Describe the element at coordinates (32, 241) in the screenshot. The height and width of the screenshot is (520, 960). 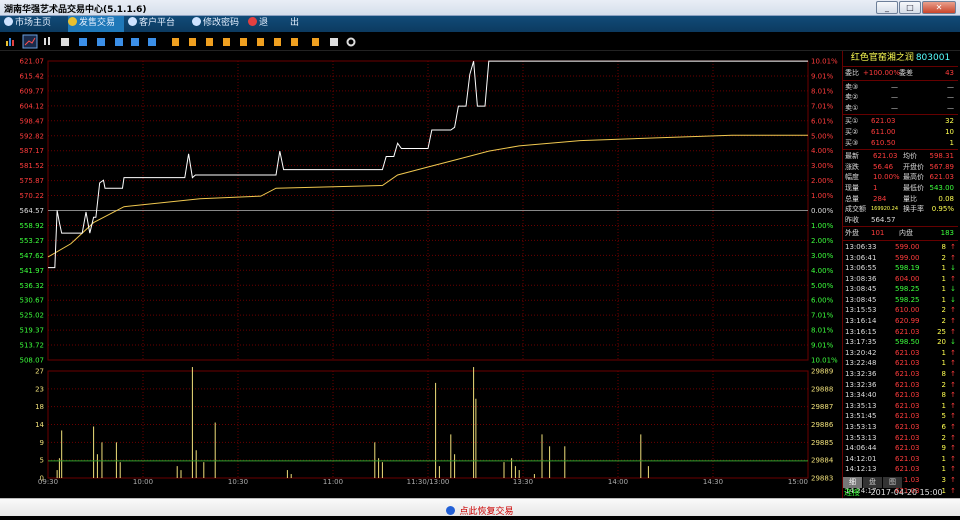
I see `price-tick-label: 553.27` at that location.